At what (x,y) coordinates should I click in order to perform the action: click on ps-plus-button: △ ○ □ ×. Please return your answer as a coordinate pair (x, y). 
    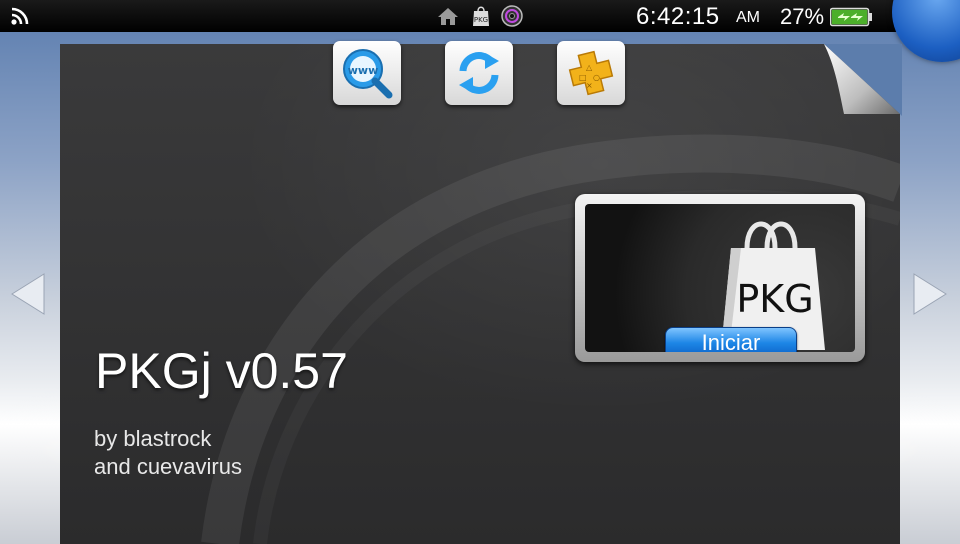
    Looking at the image, I should click on (591, 73).